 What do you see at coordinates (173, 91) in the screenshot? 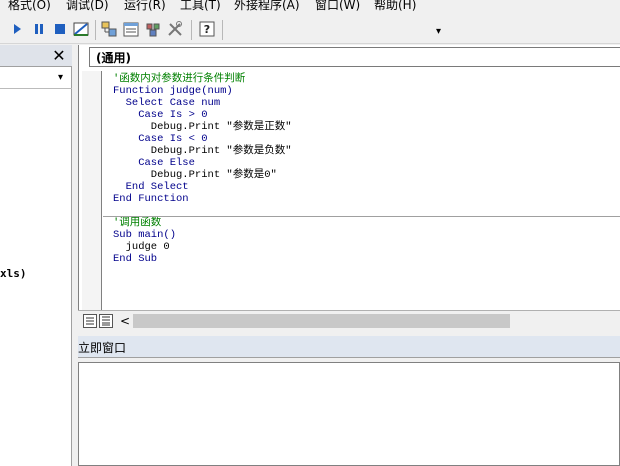
I see `code-line: Function judge(num)` at bounding box center [173, 91].